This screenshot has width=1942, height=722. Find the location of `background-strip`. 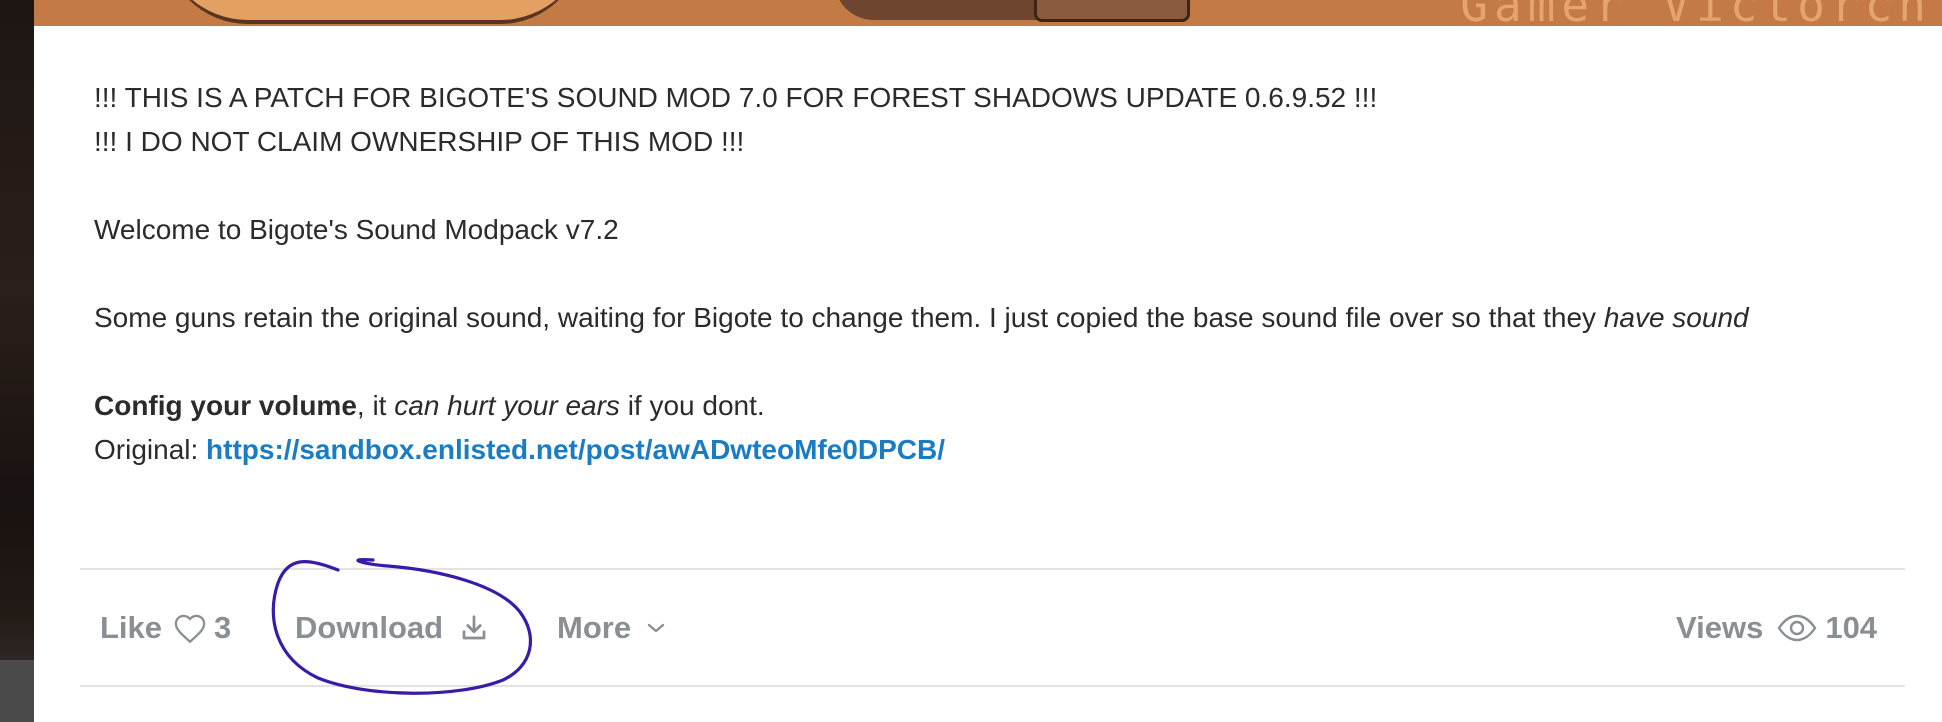

background-strip is located at coordinates (17, 361).